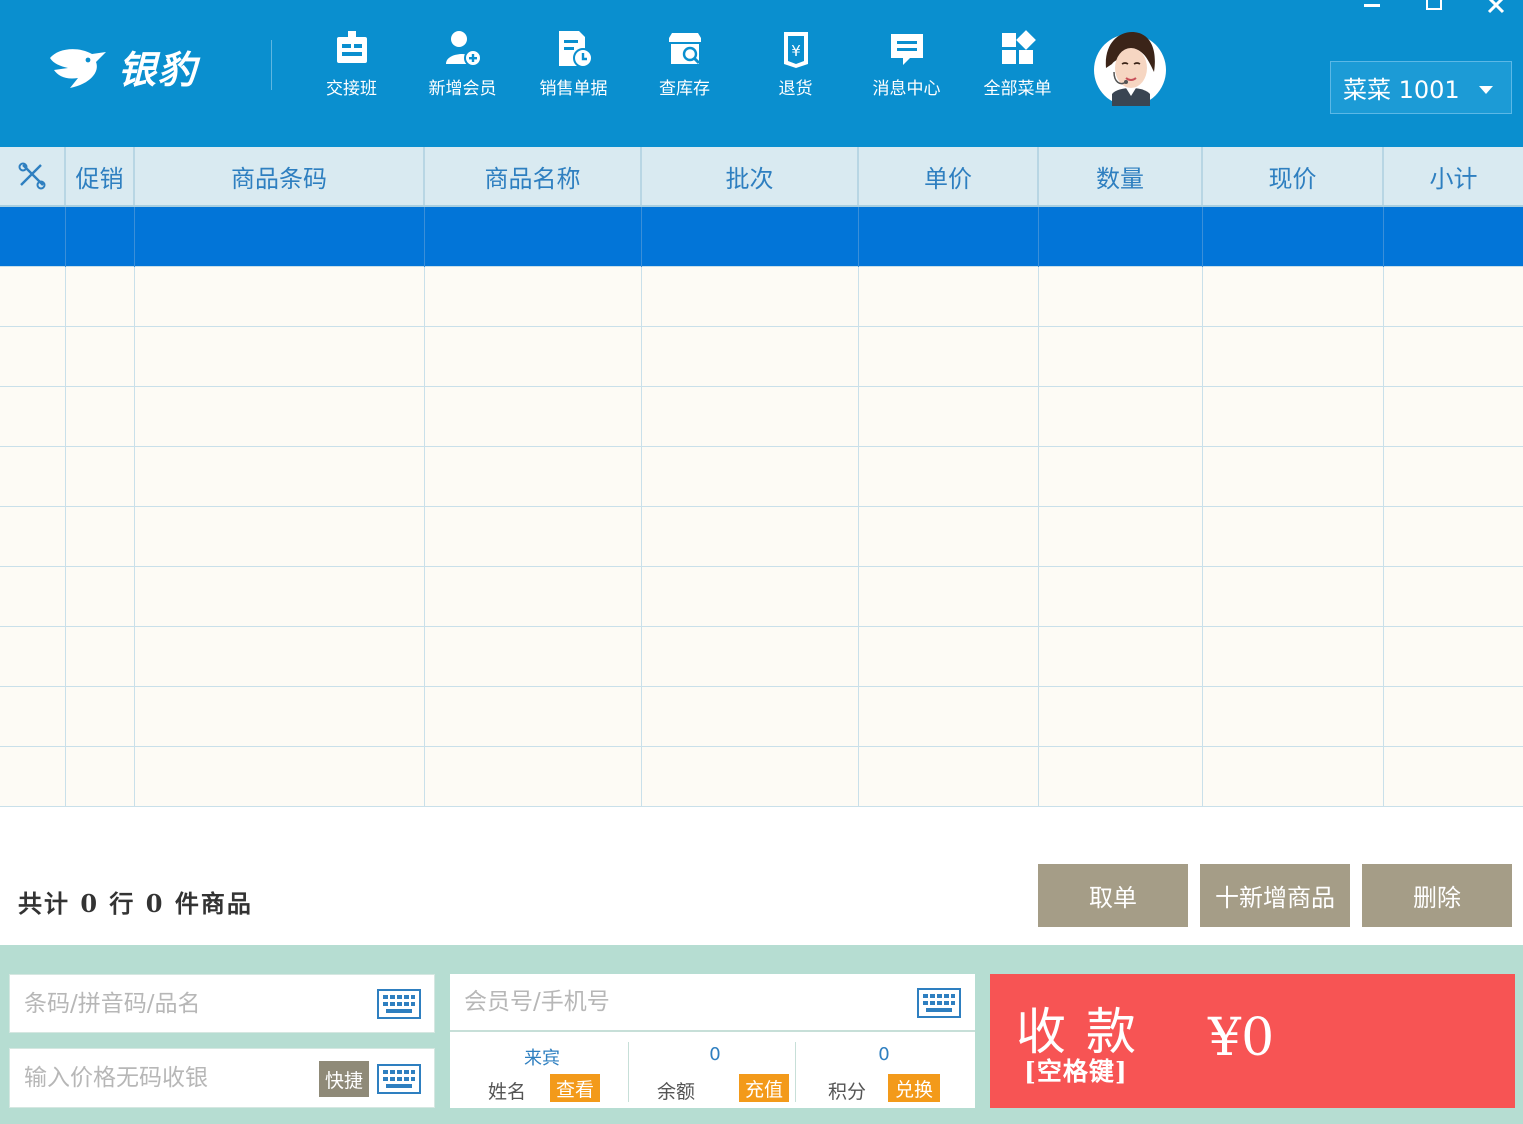  I want to click on column-header-product-name: 商品名称, so click(533, 176).